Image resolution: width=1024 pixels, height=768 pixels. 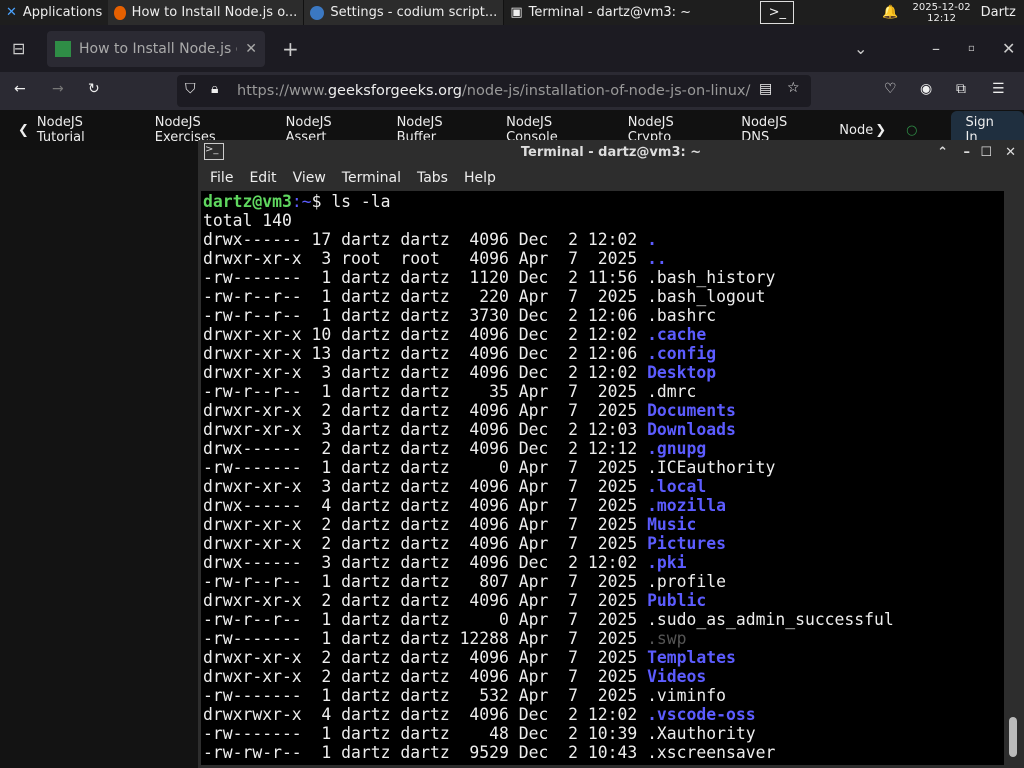 I want to click on scroll-left-icon: ❮, so click(x=23, y=130).